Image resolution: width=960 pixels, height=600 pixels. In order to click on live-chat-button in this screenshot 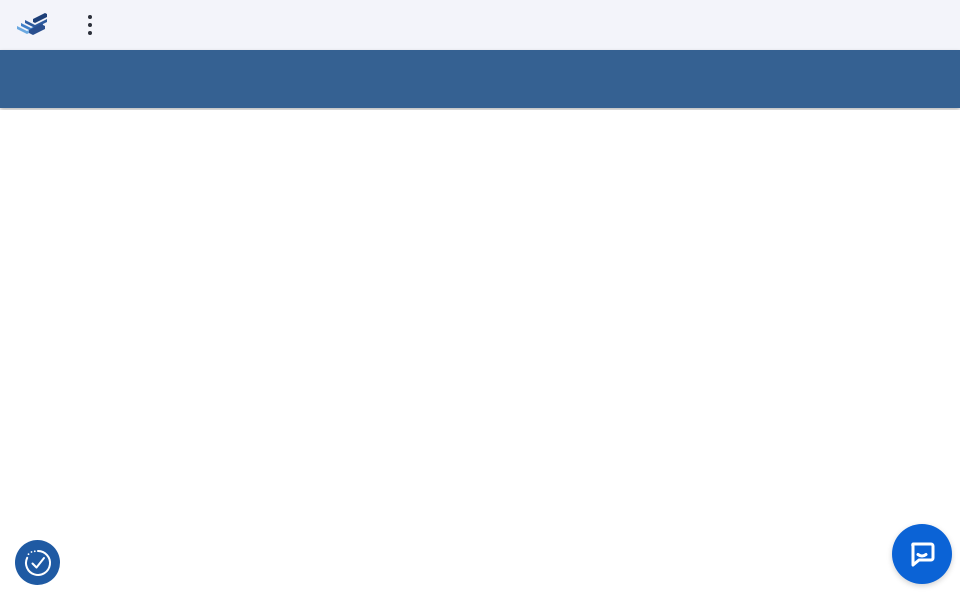, I will do `click(922, 554)`.